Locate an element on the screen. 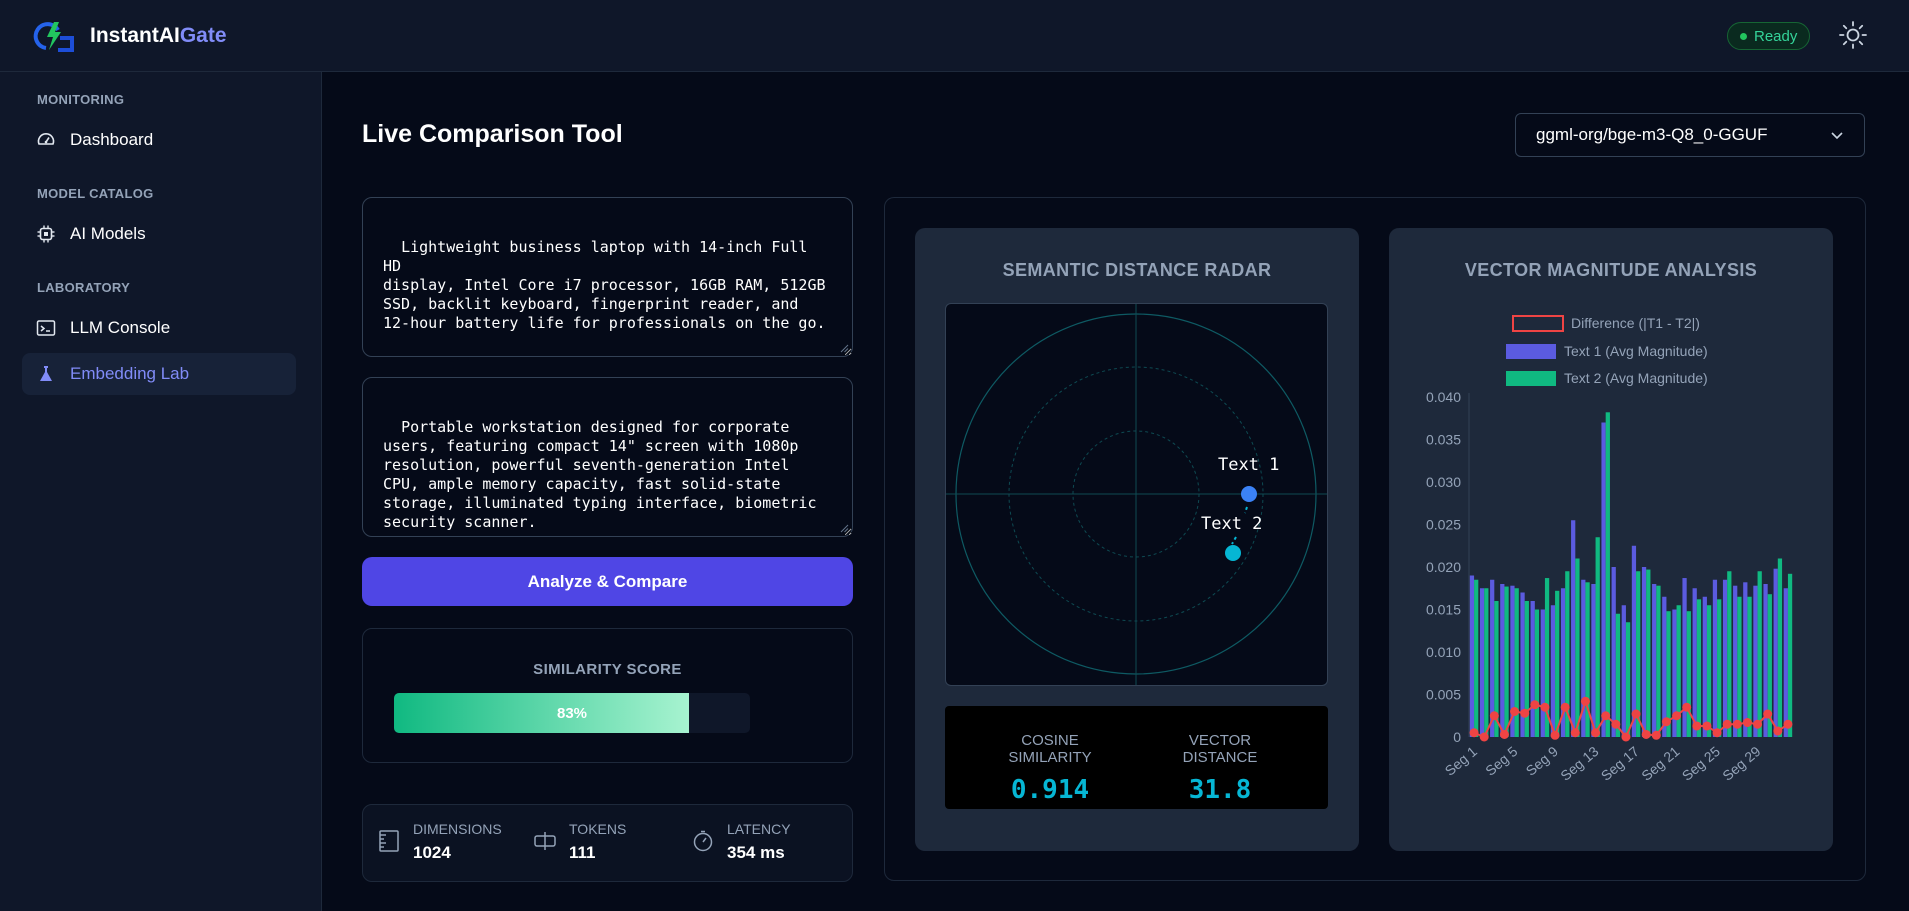 The image size is (1909, 911). y-tick-label: 0.020 is located at coordinates (1443, 567).